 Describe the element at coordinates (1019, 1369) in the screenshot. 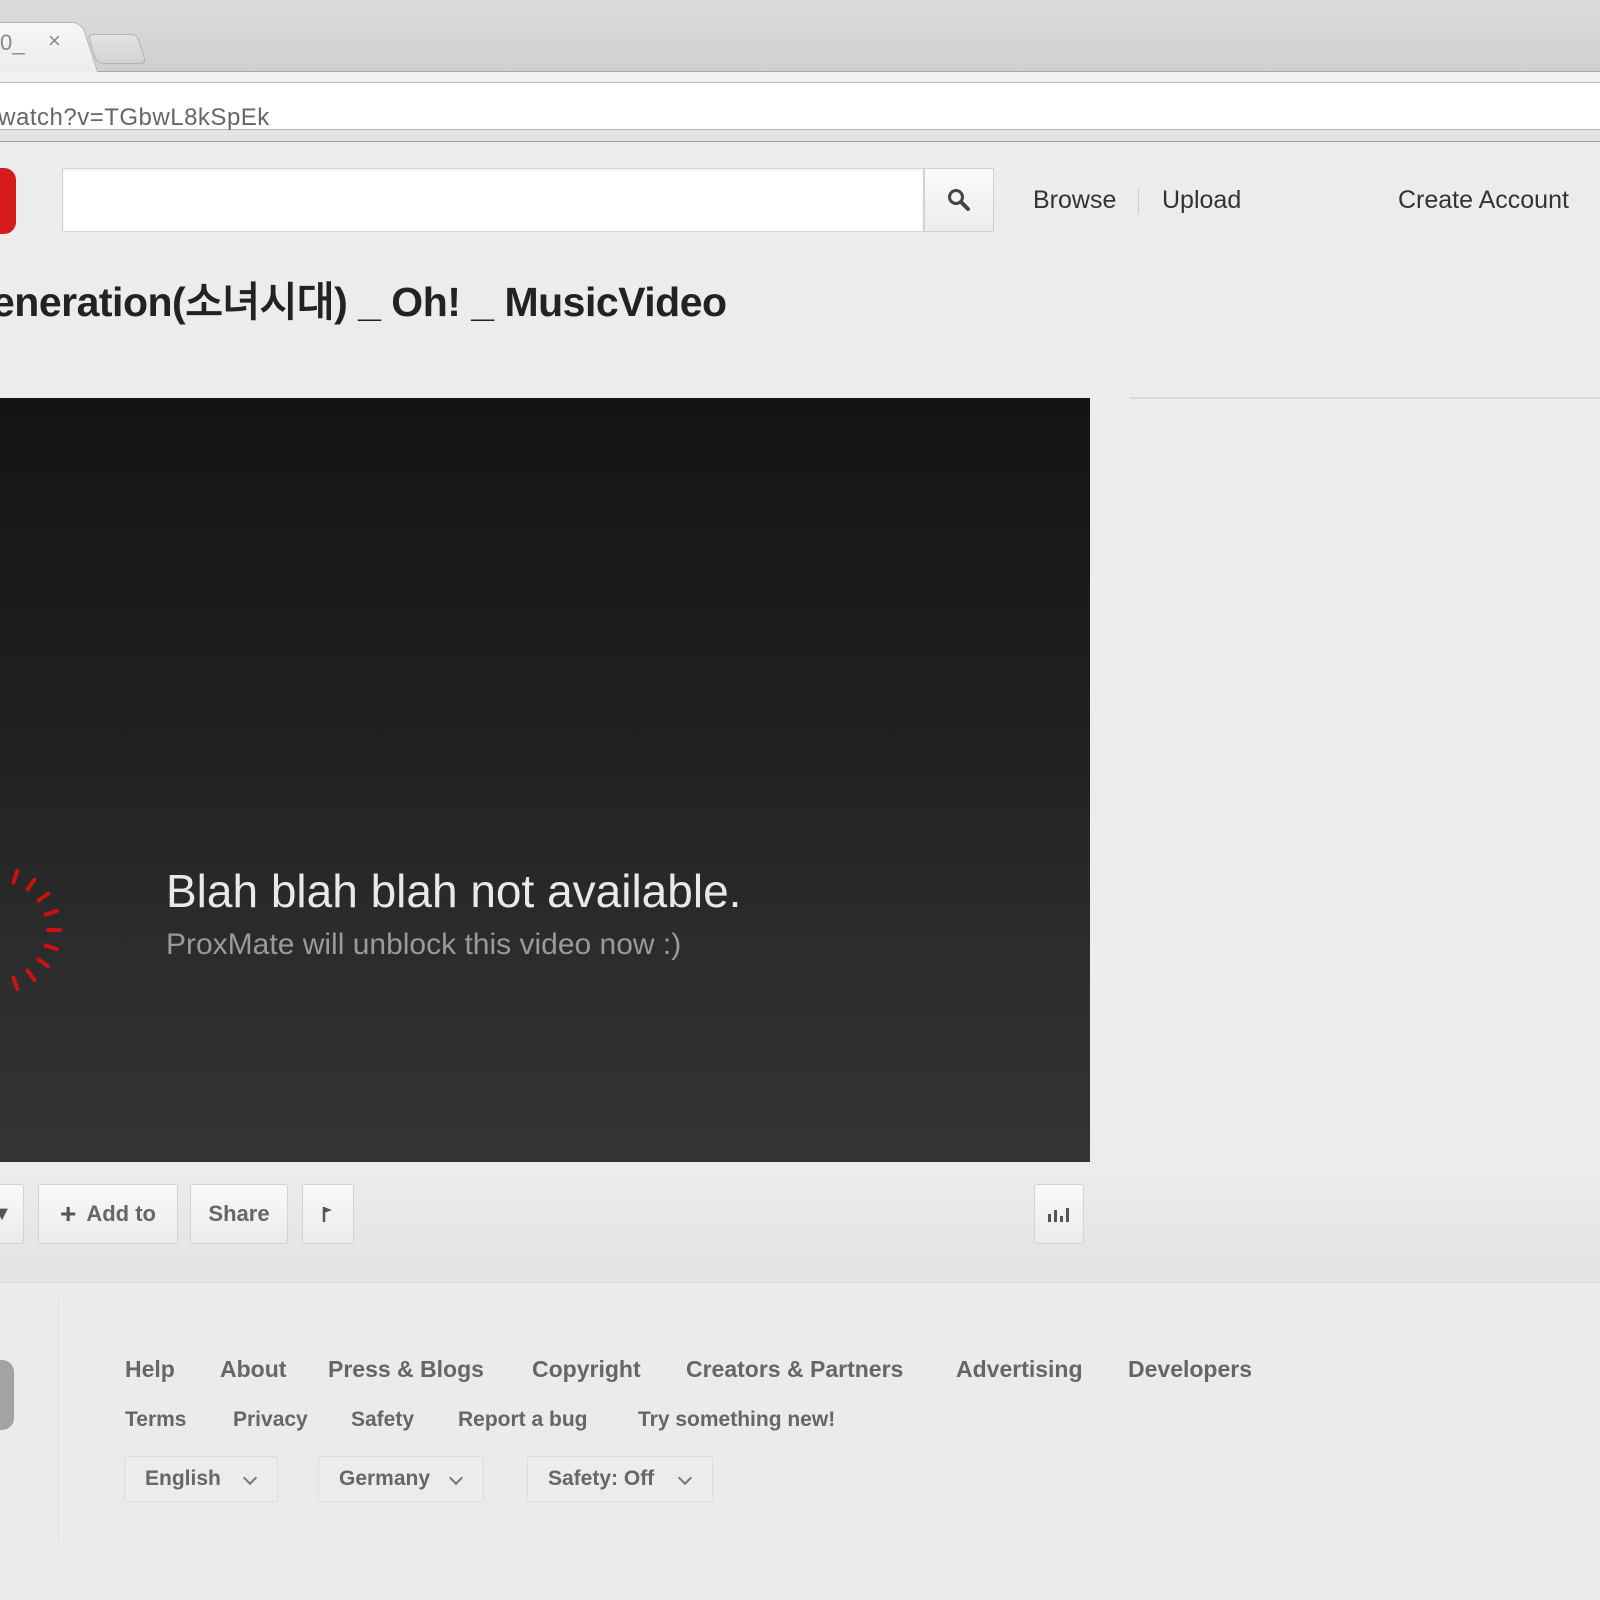

I see `footer-link-advertising: Advertising` at that location.